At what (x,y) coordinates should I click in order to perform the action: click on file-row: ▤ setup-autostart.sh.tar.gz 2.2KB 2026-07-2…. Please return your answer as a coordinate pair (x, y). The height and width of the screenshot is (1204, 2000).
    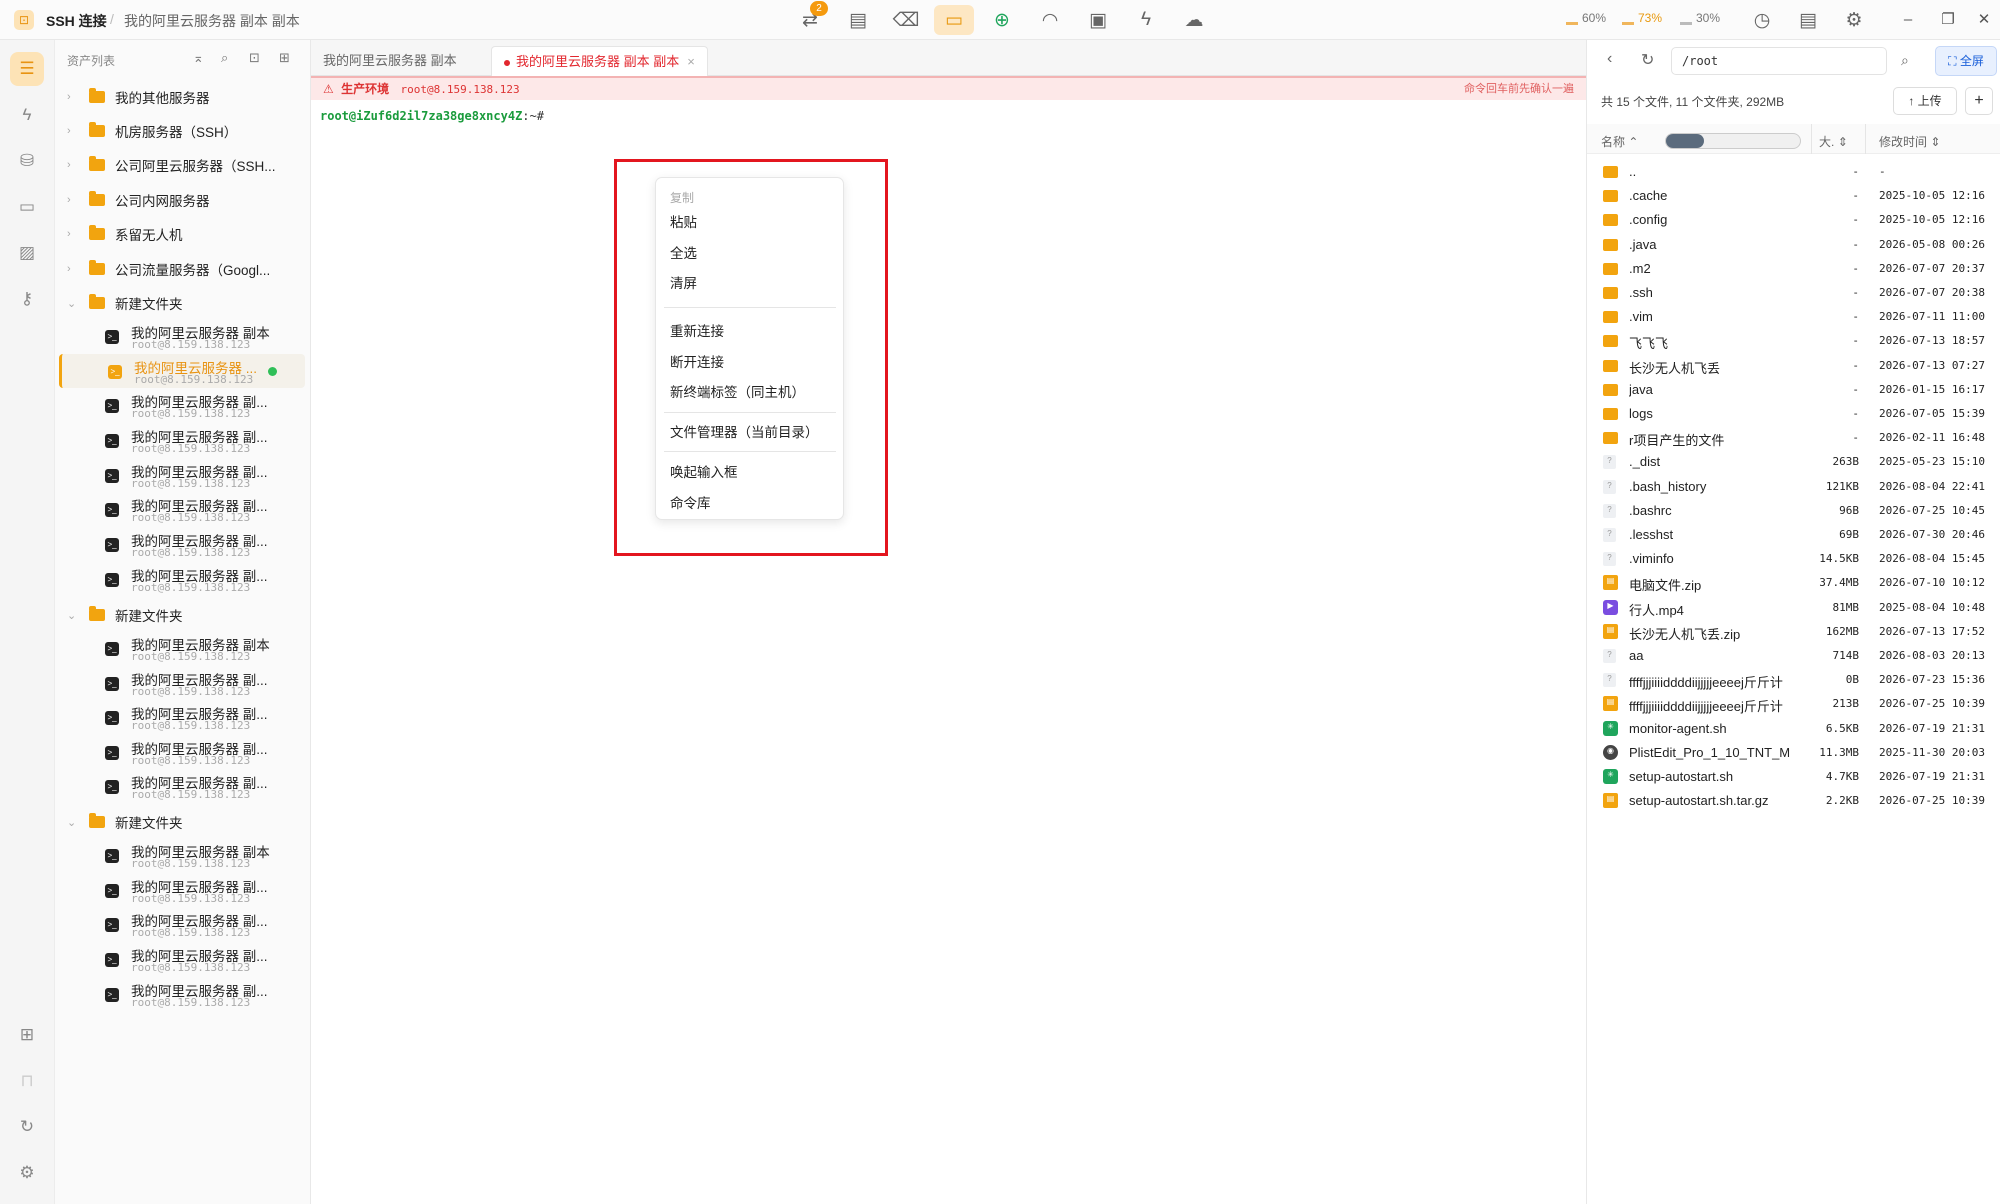
    Looking at the image, I should click on (1793, 801).